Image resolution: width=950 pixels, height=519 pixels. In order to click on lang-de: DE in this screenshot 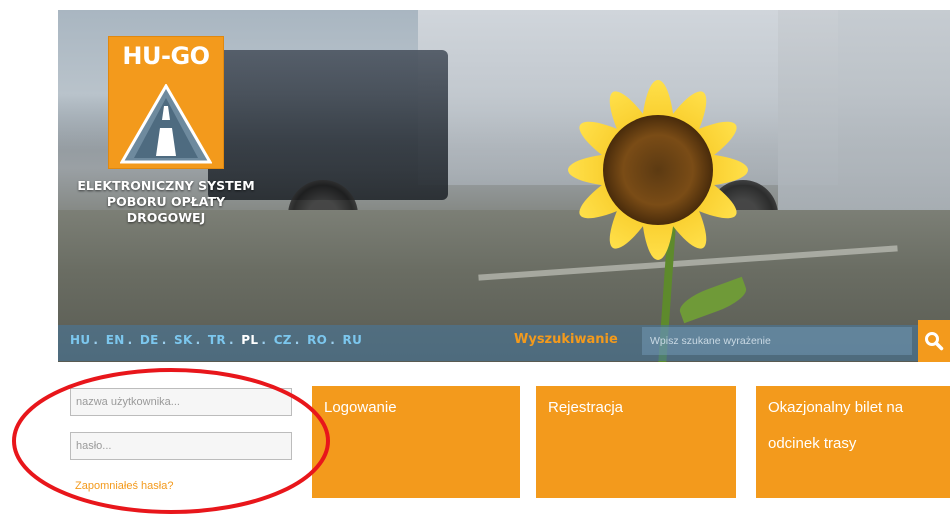, I will do `click(149, 340)`.